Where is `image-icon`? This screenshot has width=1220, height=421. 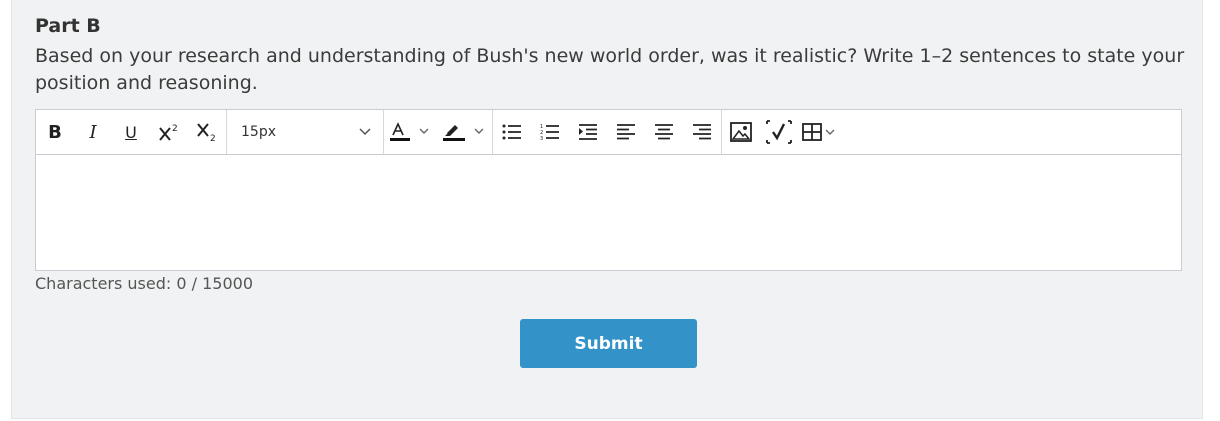
image-icon is located at coordinates (741, 132).